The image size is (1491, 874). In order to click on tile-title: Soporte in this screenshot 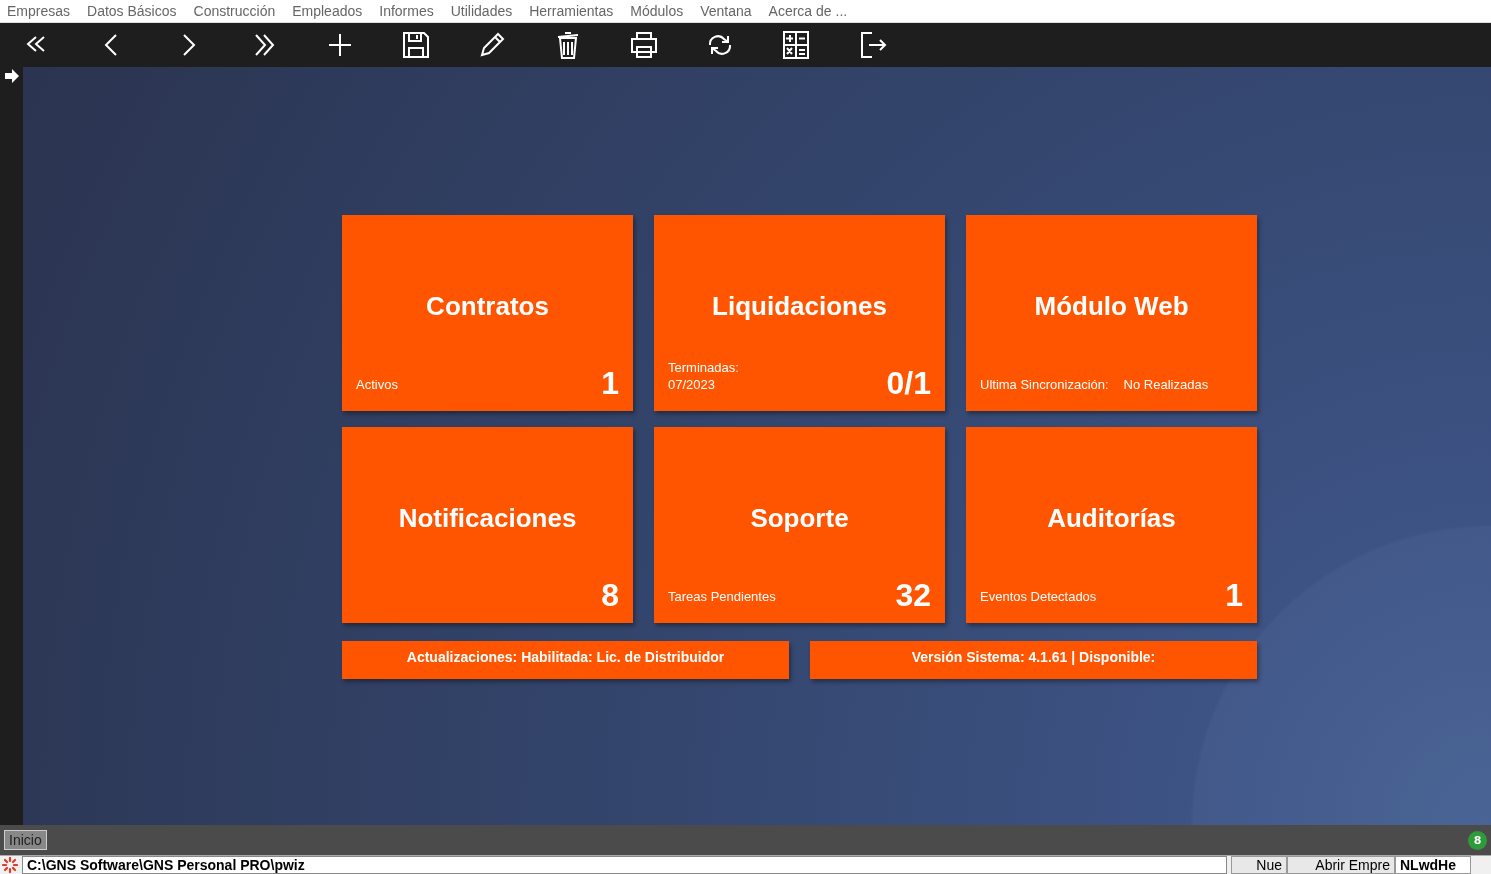, I will do `click(799, 519)`.